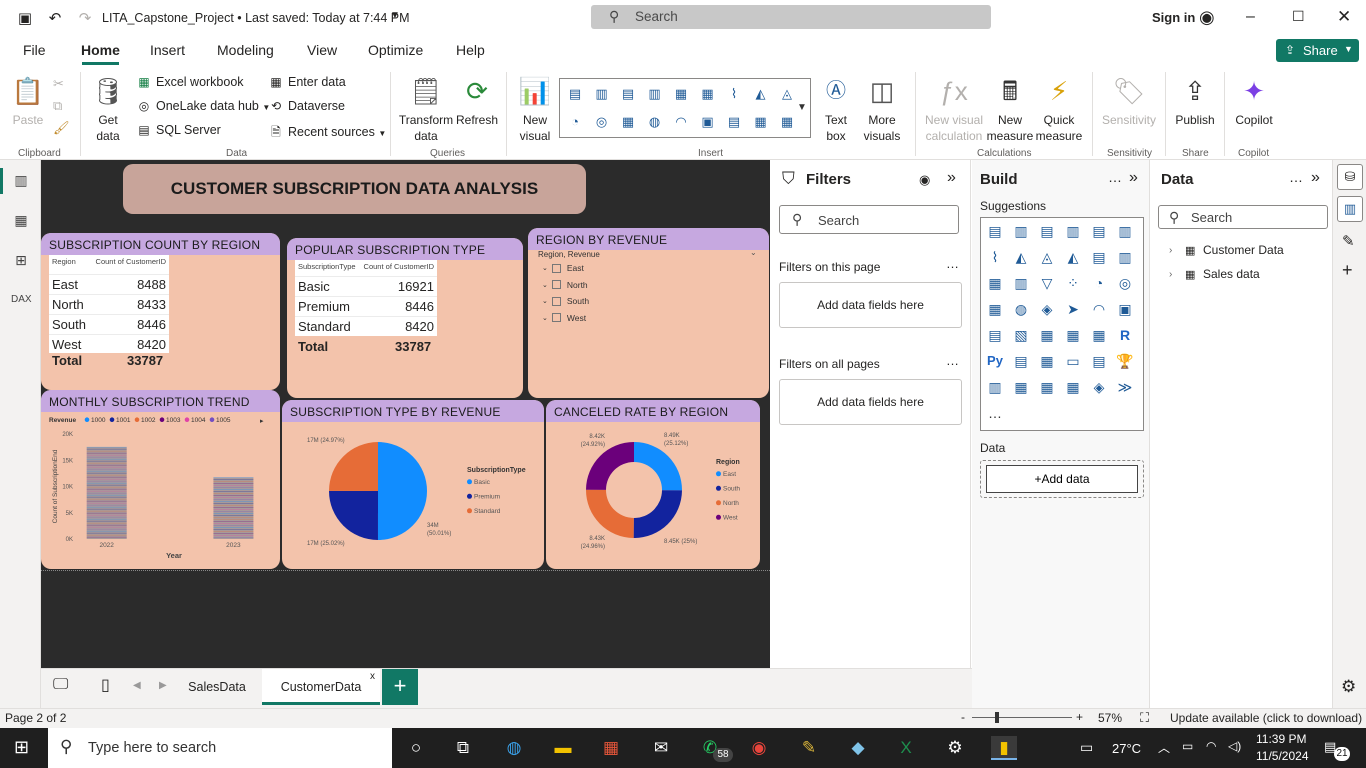 The height and width of the screenshot is (768, 1366). Describe the element at coordinates (870, 305) in the screenshot. I see `filters-page-drop-well: Add data fields here` at that location.